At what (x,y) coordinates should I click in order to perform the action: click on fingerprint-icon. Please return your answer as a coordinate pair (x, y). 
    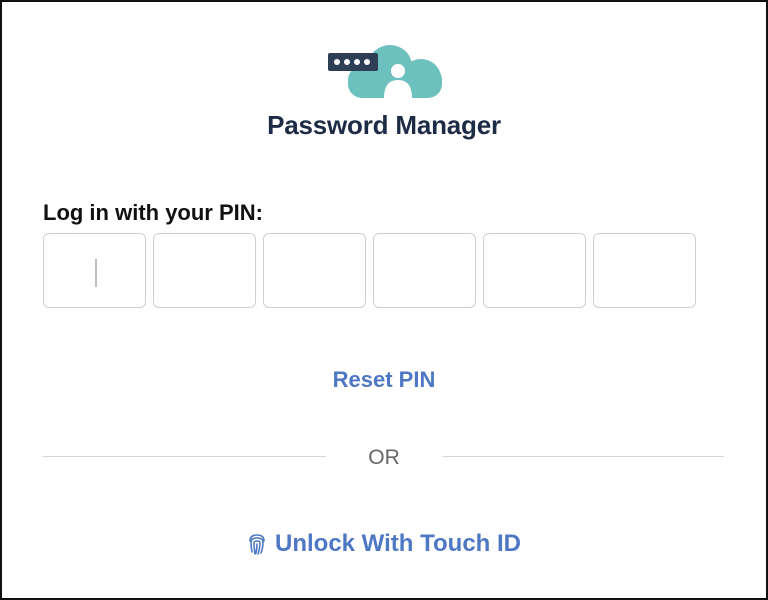
    Looking at the image, I should click on (257, 544).